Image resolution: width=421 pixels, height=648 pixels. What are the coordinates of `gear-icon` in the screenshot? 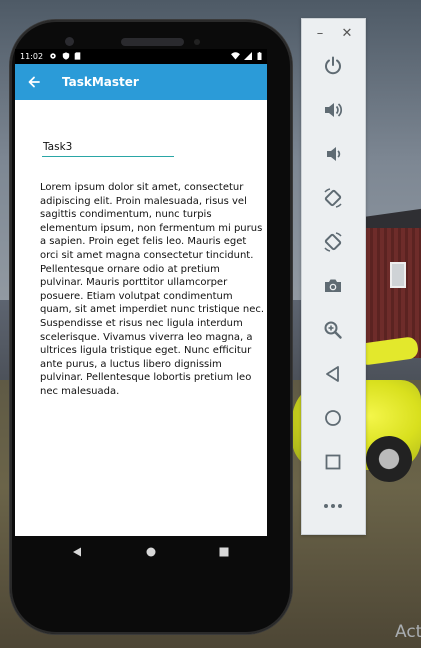 It's located at (53, 56).